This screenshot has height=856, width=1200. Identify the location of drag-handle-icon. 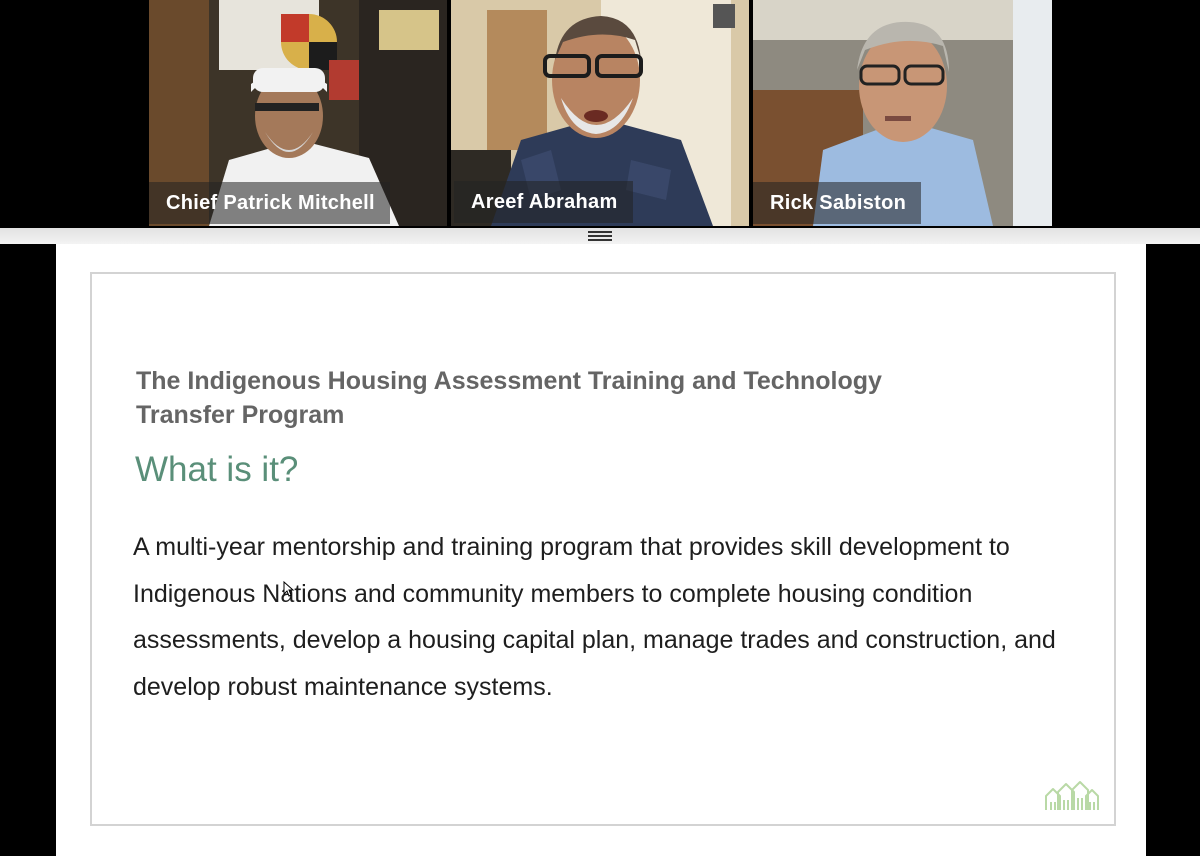
(600, 236).